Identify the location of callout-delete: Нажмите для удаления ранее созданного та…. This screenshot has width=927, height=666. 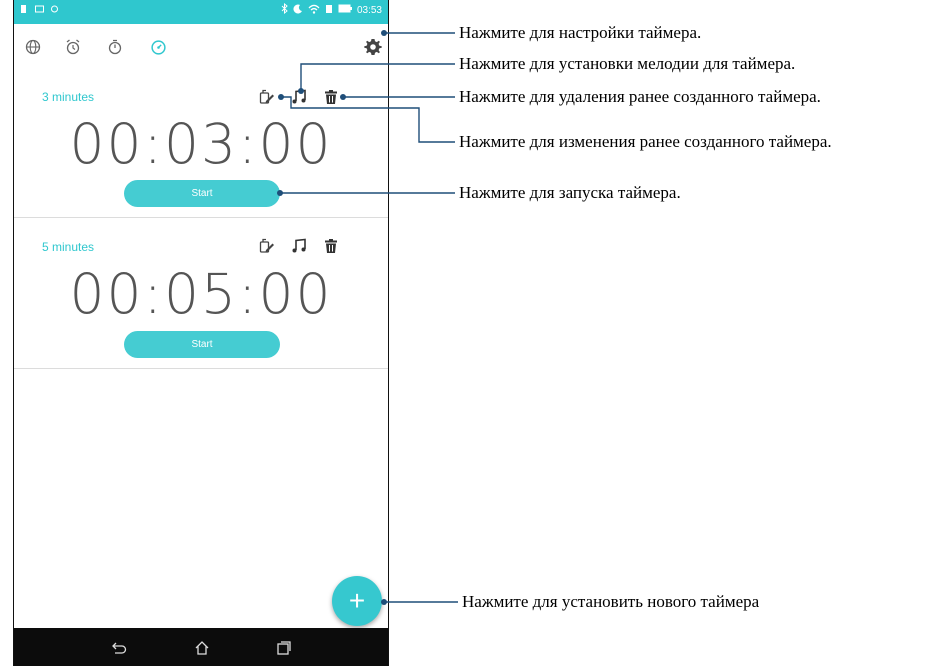
(640, 96).